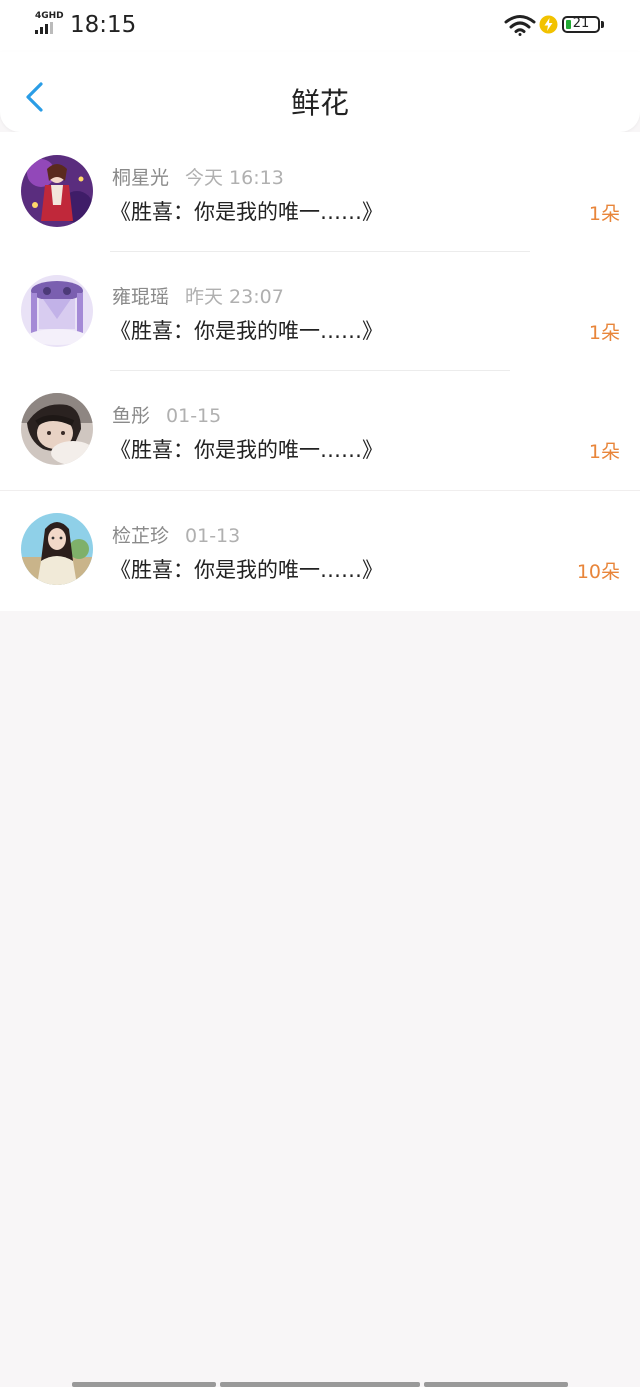  I want to click on list-item: 桐星光 今天 16:13 《胜喜：你是我的唯一……》 1朵, so click(320, 192).